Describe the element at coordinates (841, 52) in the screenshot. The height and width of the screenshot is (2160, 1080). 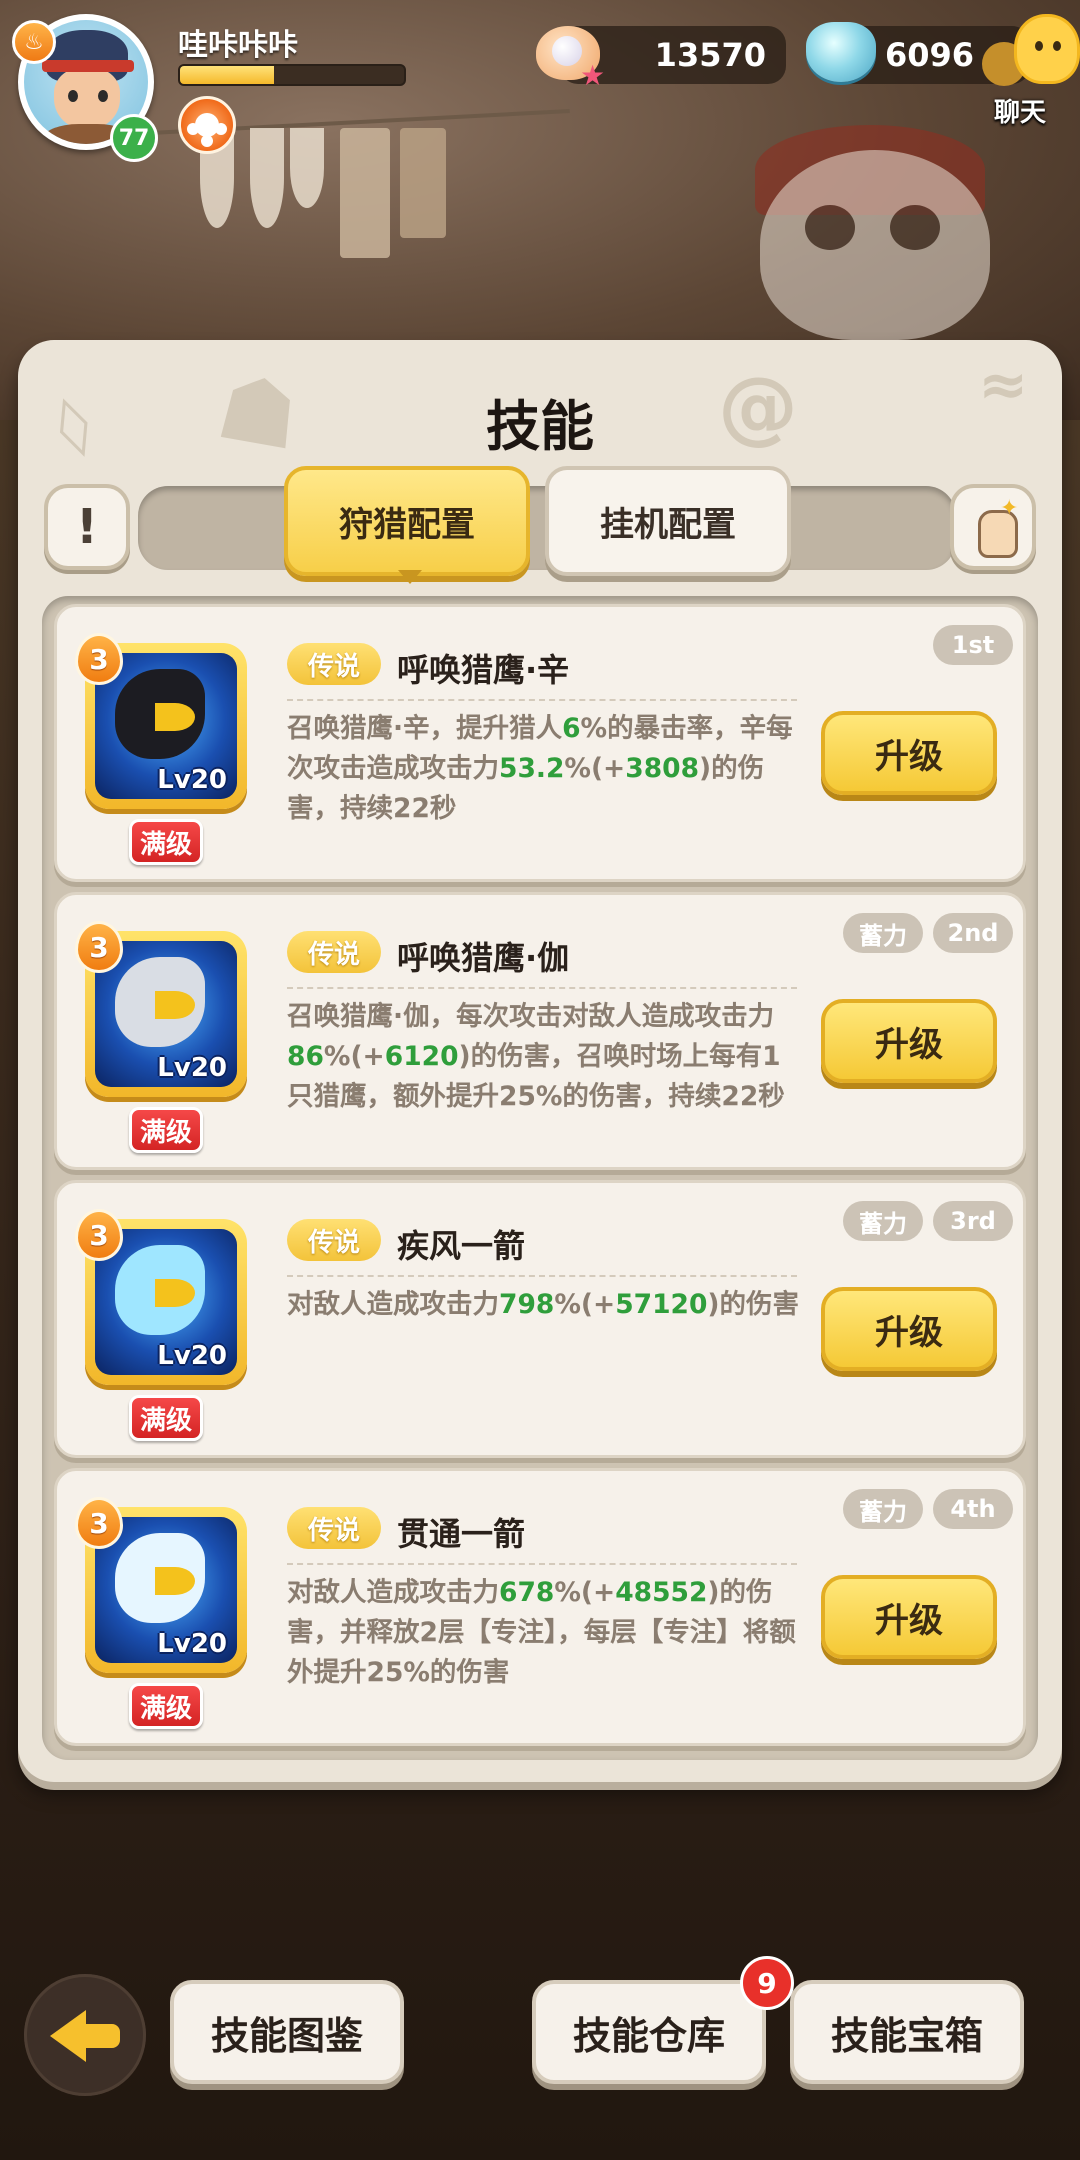
I see `gem-icon` at that location.